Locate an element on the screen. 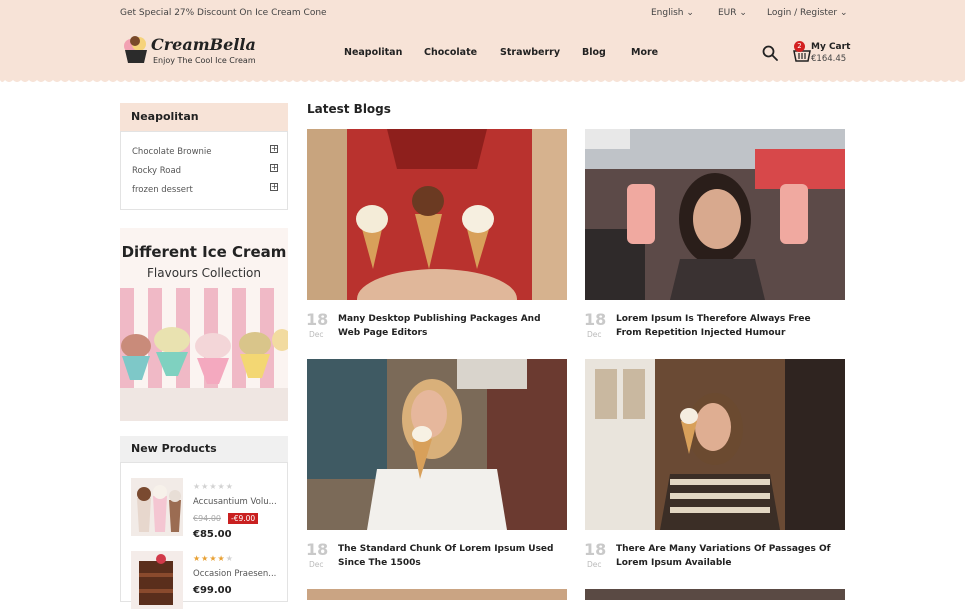 The width and height of the screenshot is (965, 609). promo-banner: Different Ice Cream Flavours Collection is located at coordinates (204, 324).